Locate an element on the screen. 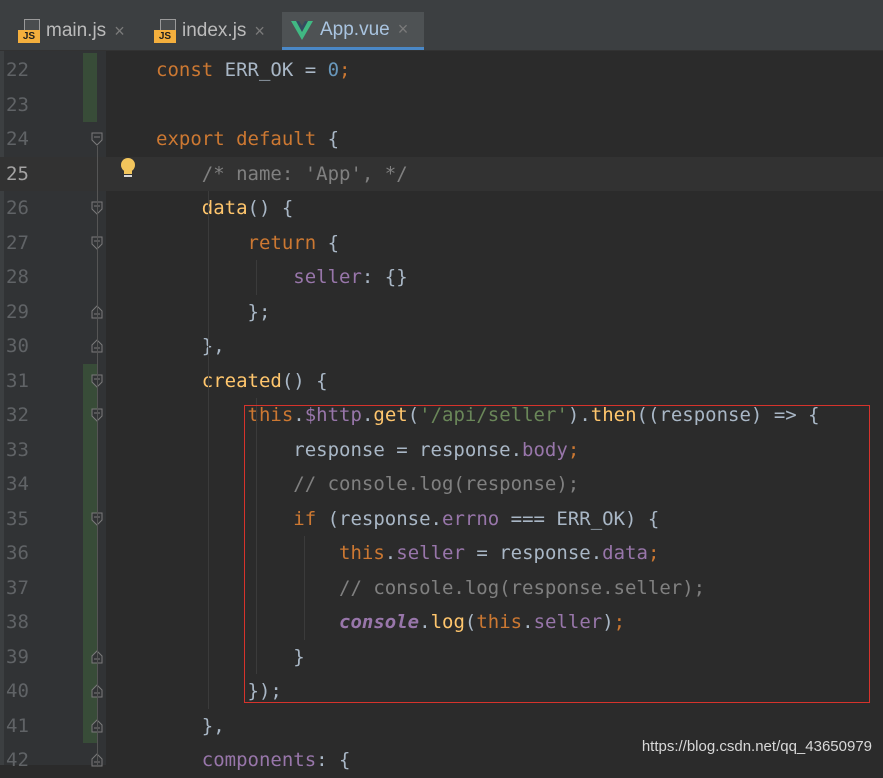  code-token: return is located at coordinates (287, 242).